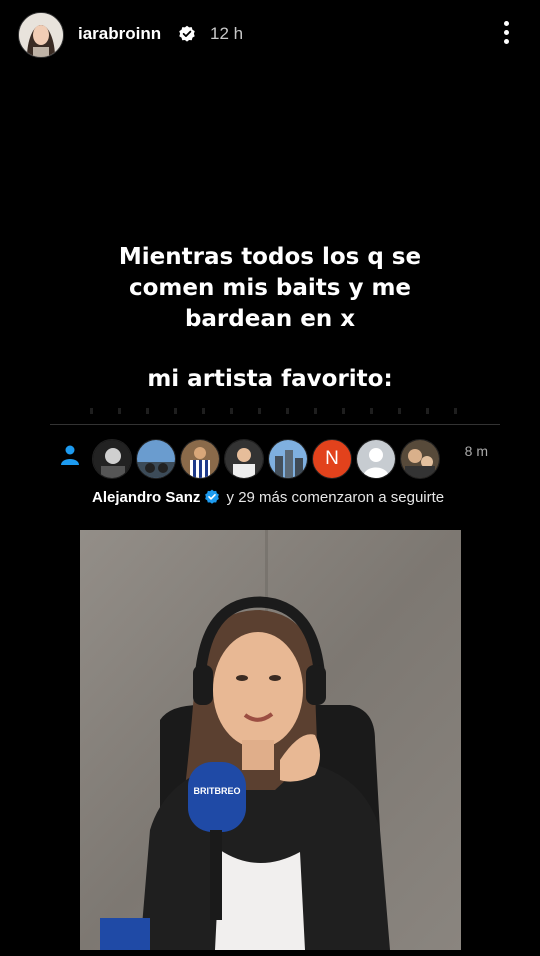  I want to click on notification-rest: y 29 más comenzaron a seguirte, so click(335, 497).